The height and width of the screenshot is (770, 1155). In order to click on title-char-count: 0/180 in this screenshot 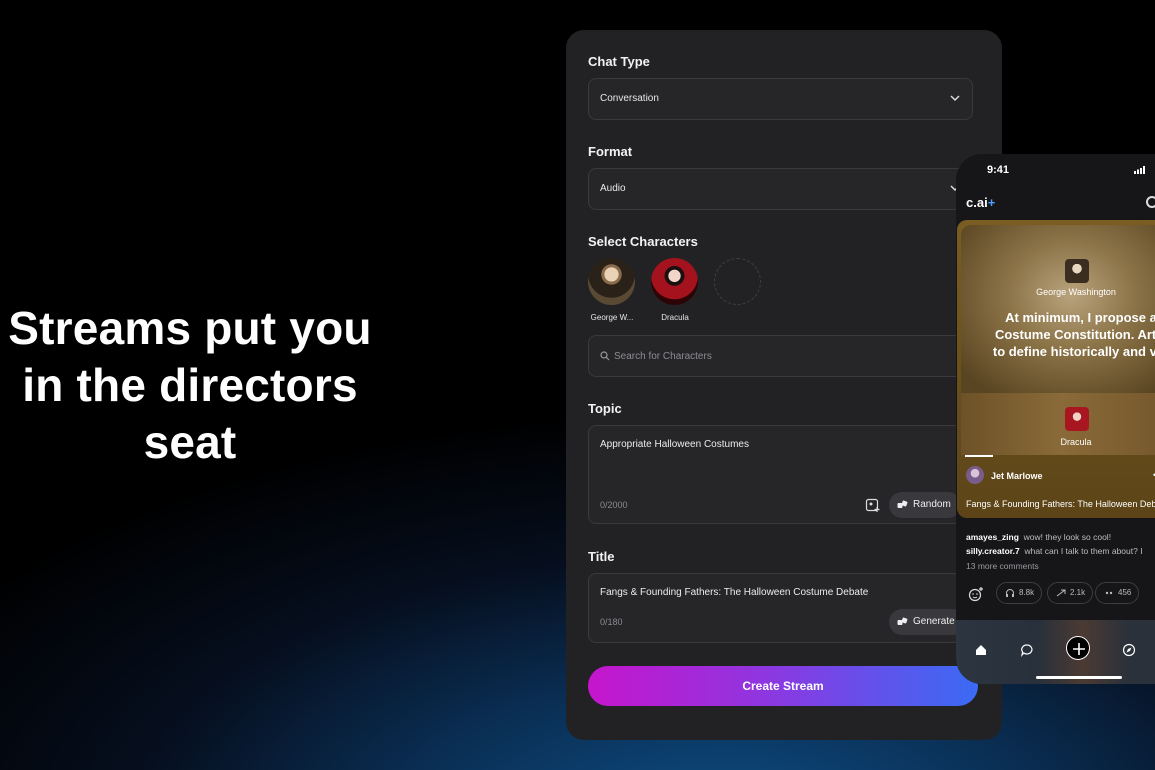, I will do `click(611, 622)`.